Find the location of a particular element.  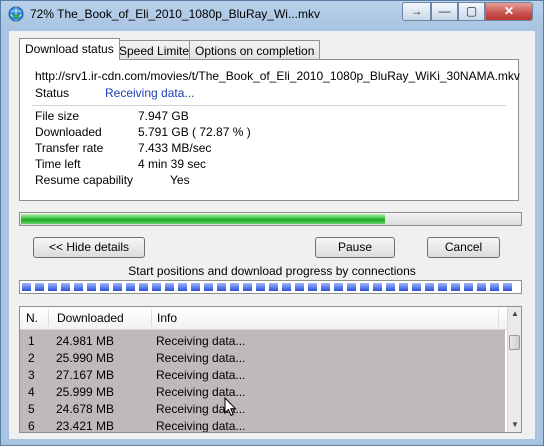

column-header-info: Info is located at coordinates (167, 318).